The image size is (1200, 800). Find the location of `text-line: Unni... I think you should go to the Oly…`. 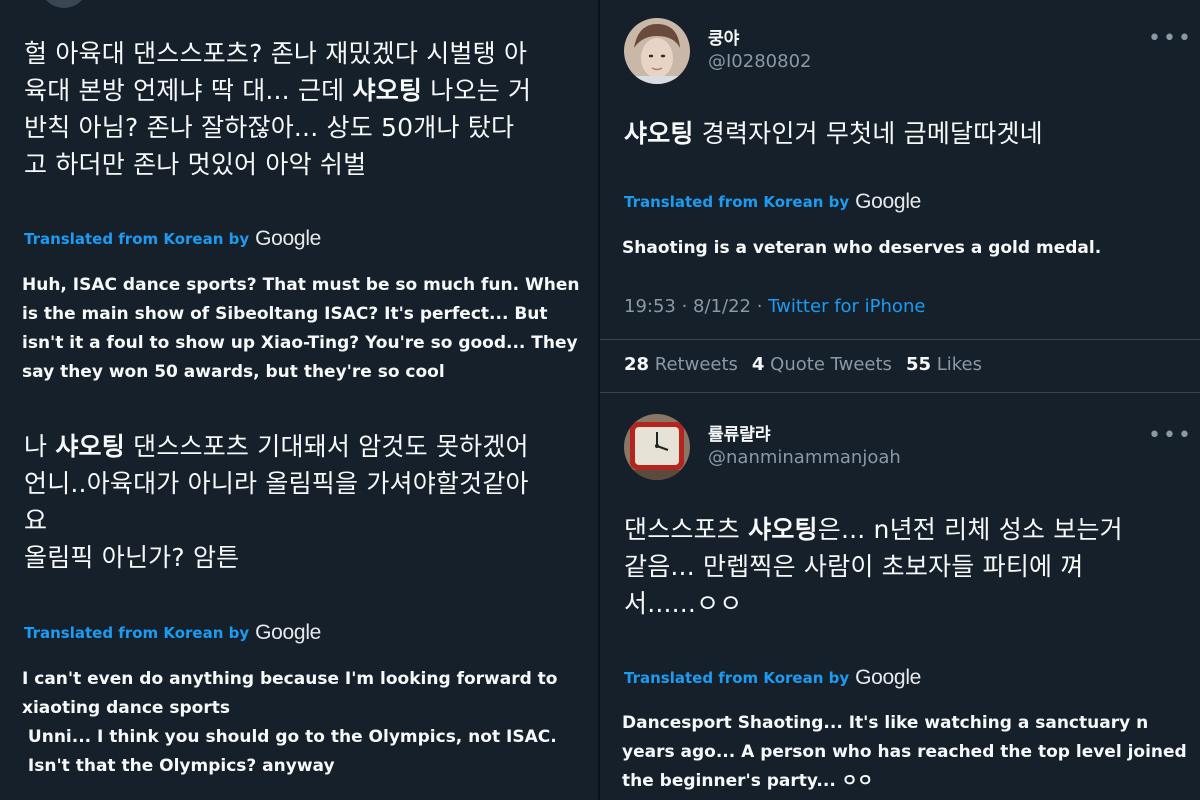

text-line: Unni... I think you should go to the Oly… is located at coordinates (289, 737).